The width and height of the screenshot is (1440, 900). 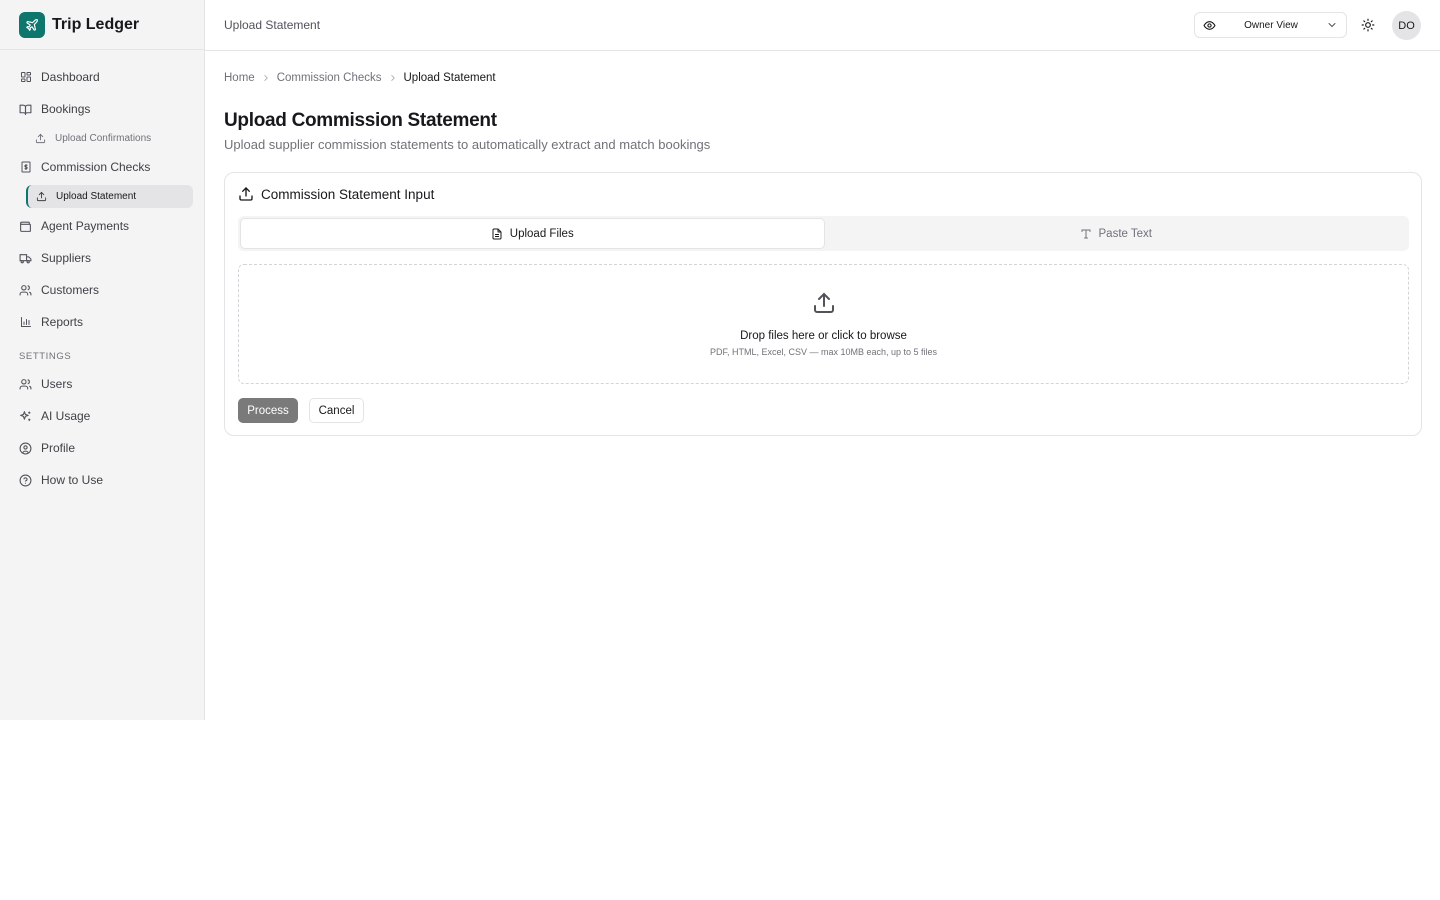 I want to click on breadcrumb: Home Commission Checks Upload Statement, so click(x=823, y=78).